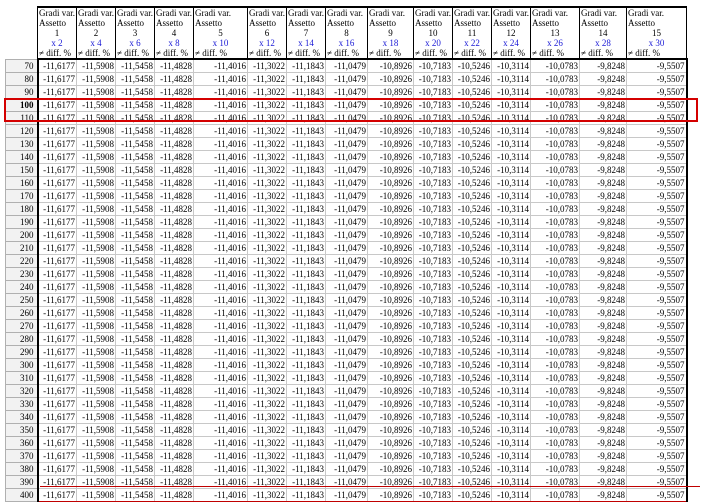  I want to click on column-header-num: 1, so click(57, 33).